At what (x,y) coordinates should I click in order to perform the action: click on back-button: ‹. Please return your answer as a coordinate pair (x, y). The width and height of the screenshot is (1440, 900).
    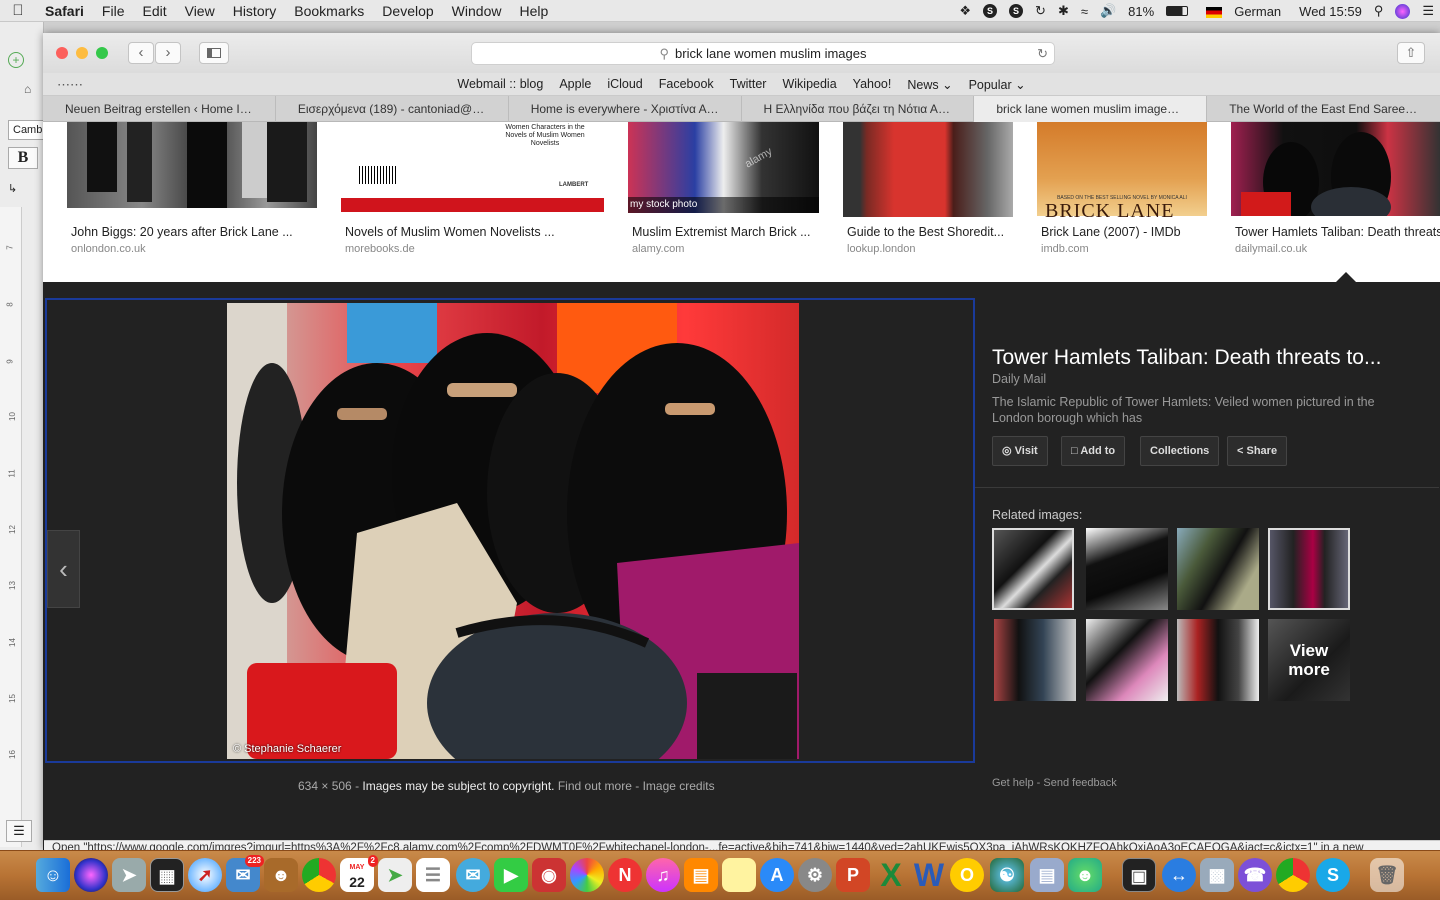
    Looking at the image, I should click on (141, 53).